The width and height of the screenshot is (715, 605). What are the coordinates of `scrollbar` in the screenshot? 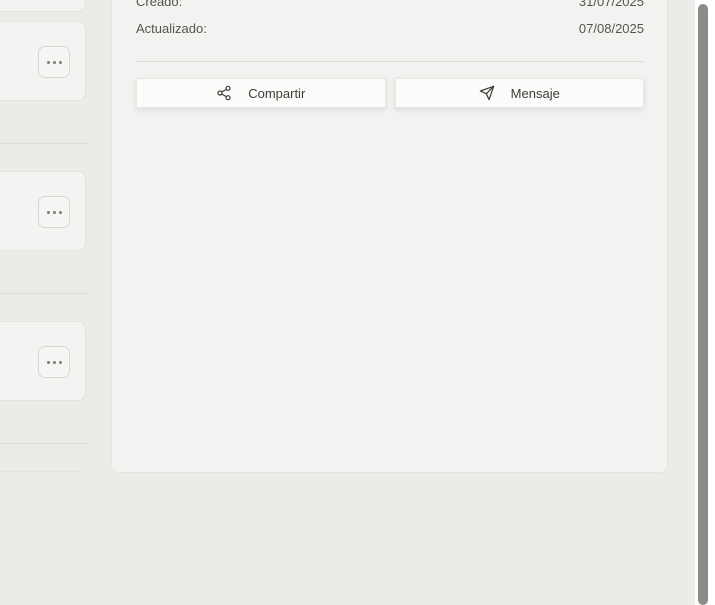 It's located at (705, 302).